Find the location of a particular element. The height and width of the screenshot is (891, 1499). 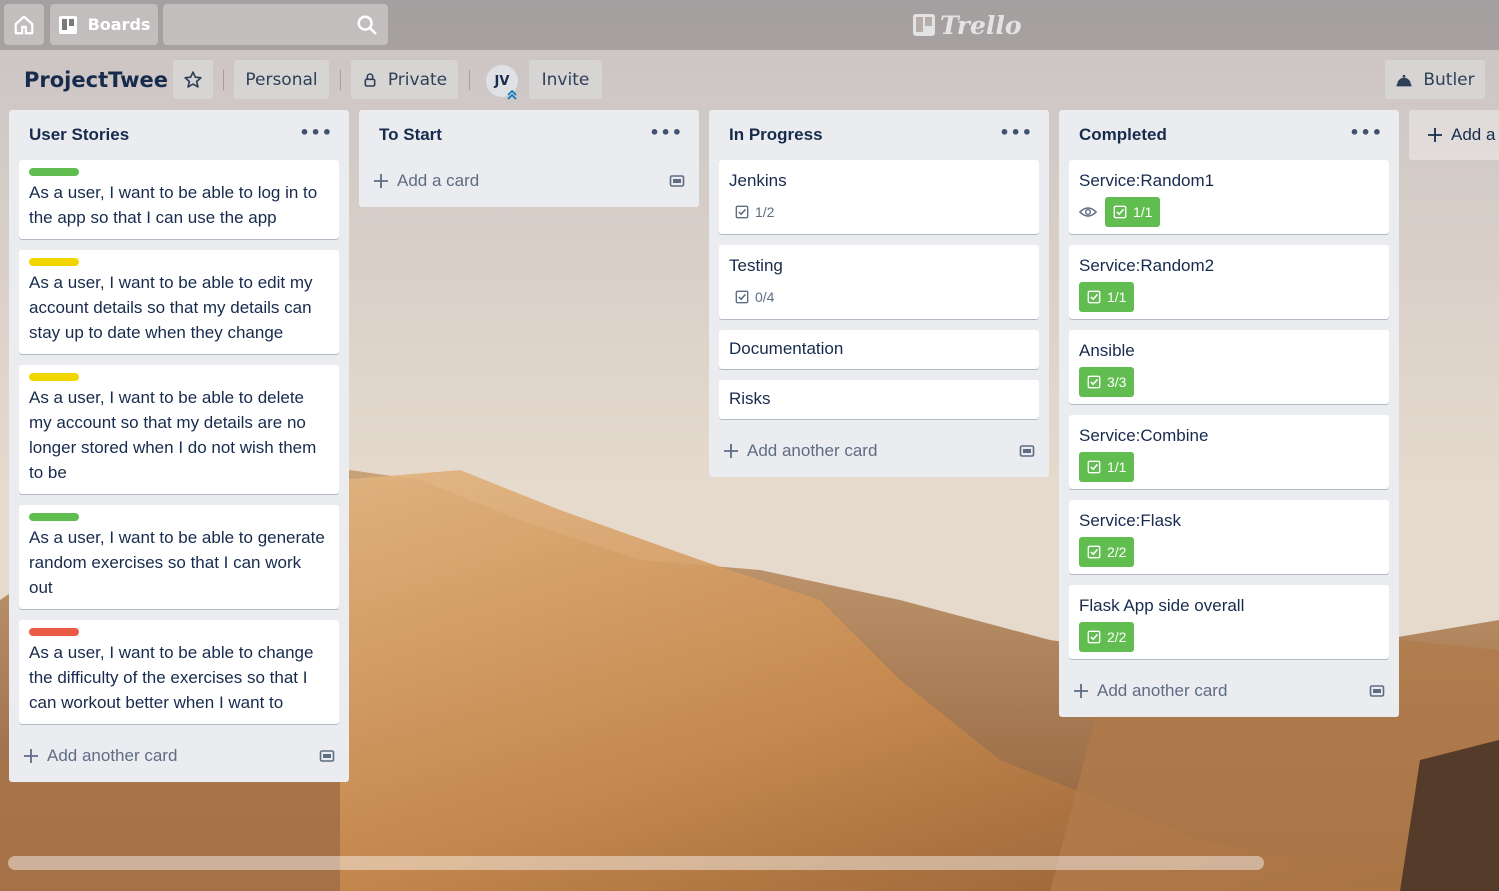

card: Flask App side overall 2/2 is located at coordinates (1229, 622).